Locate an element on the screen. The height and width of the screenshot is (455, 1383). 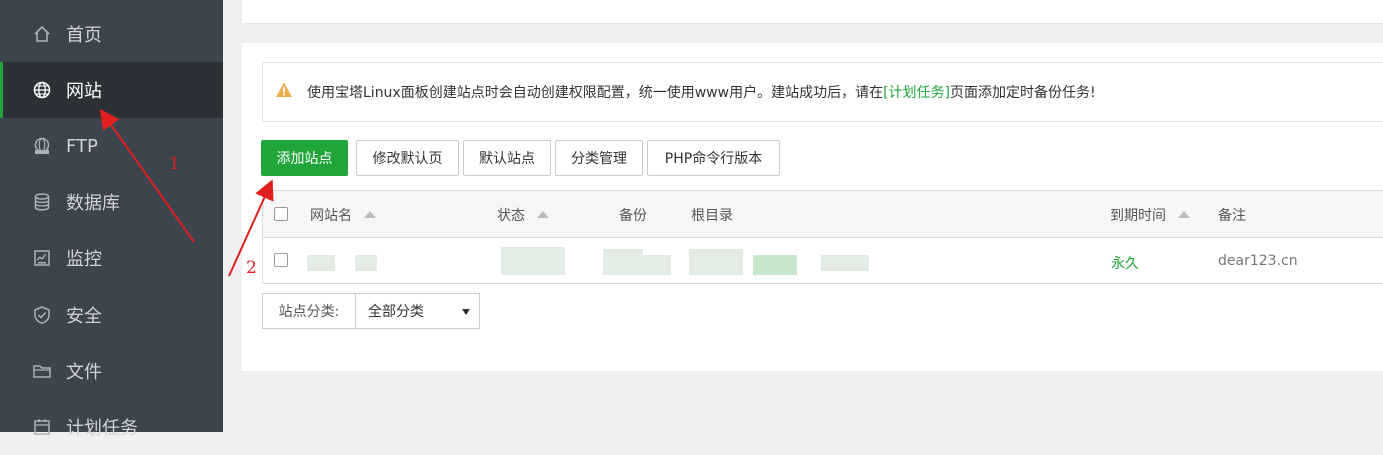
ftp-icon is located at coordinates (42, 146).